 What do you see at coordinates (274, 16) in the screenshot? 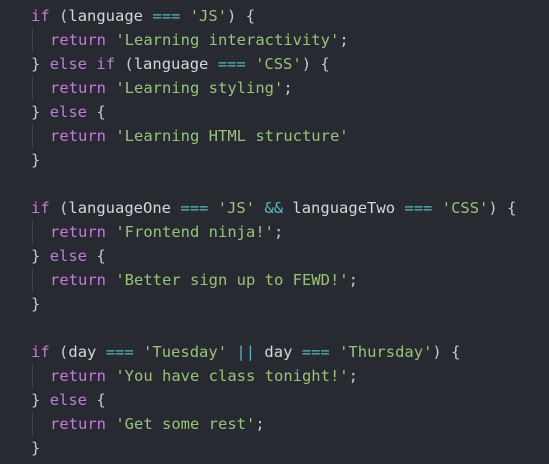
I see `code-line-1: if (language === 'JS') {` at bounding box center [274, 16].